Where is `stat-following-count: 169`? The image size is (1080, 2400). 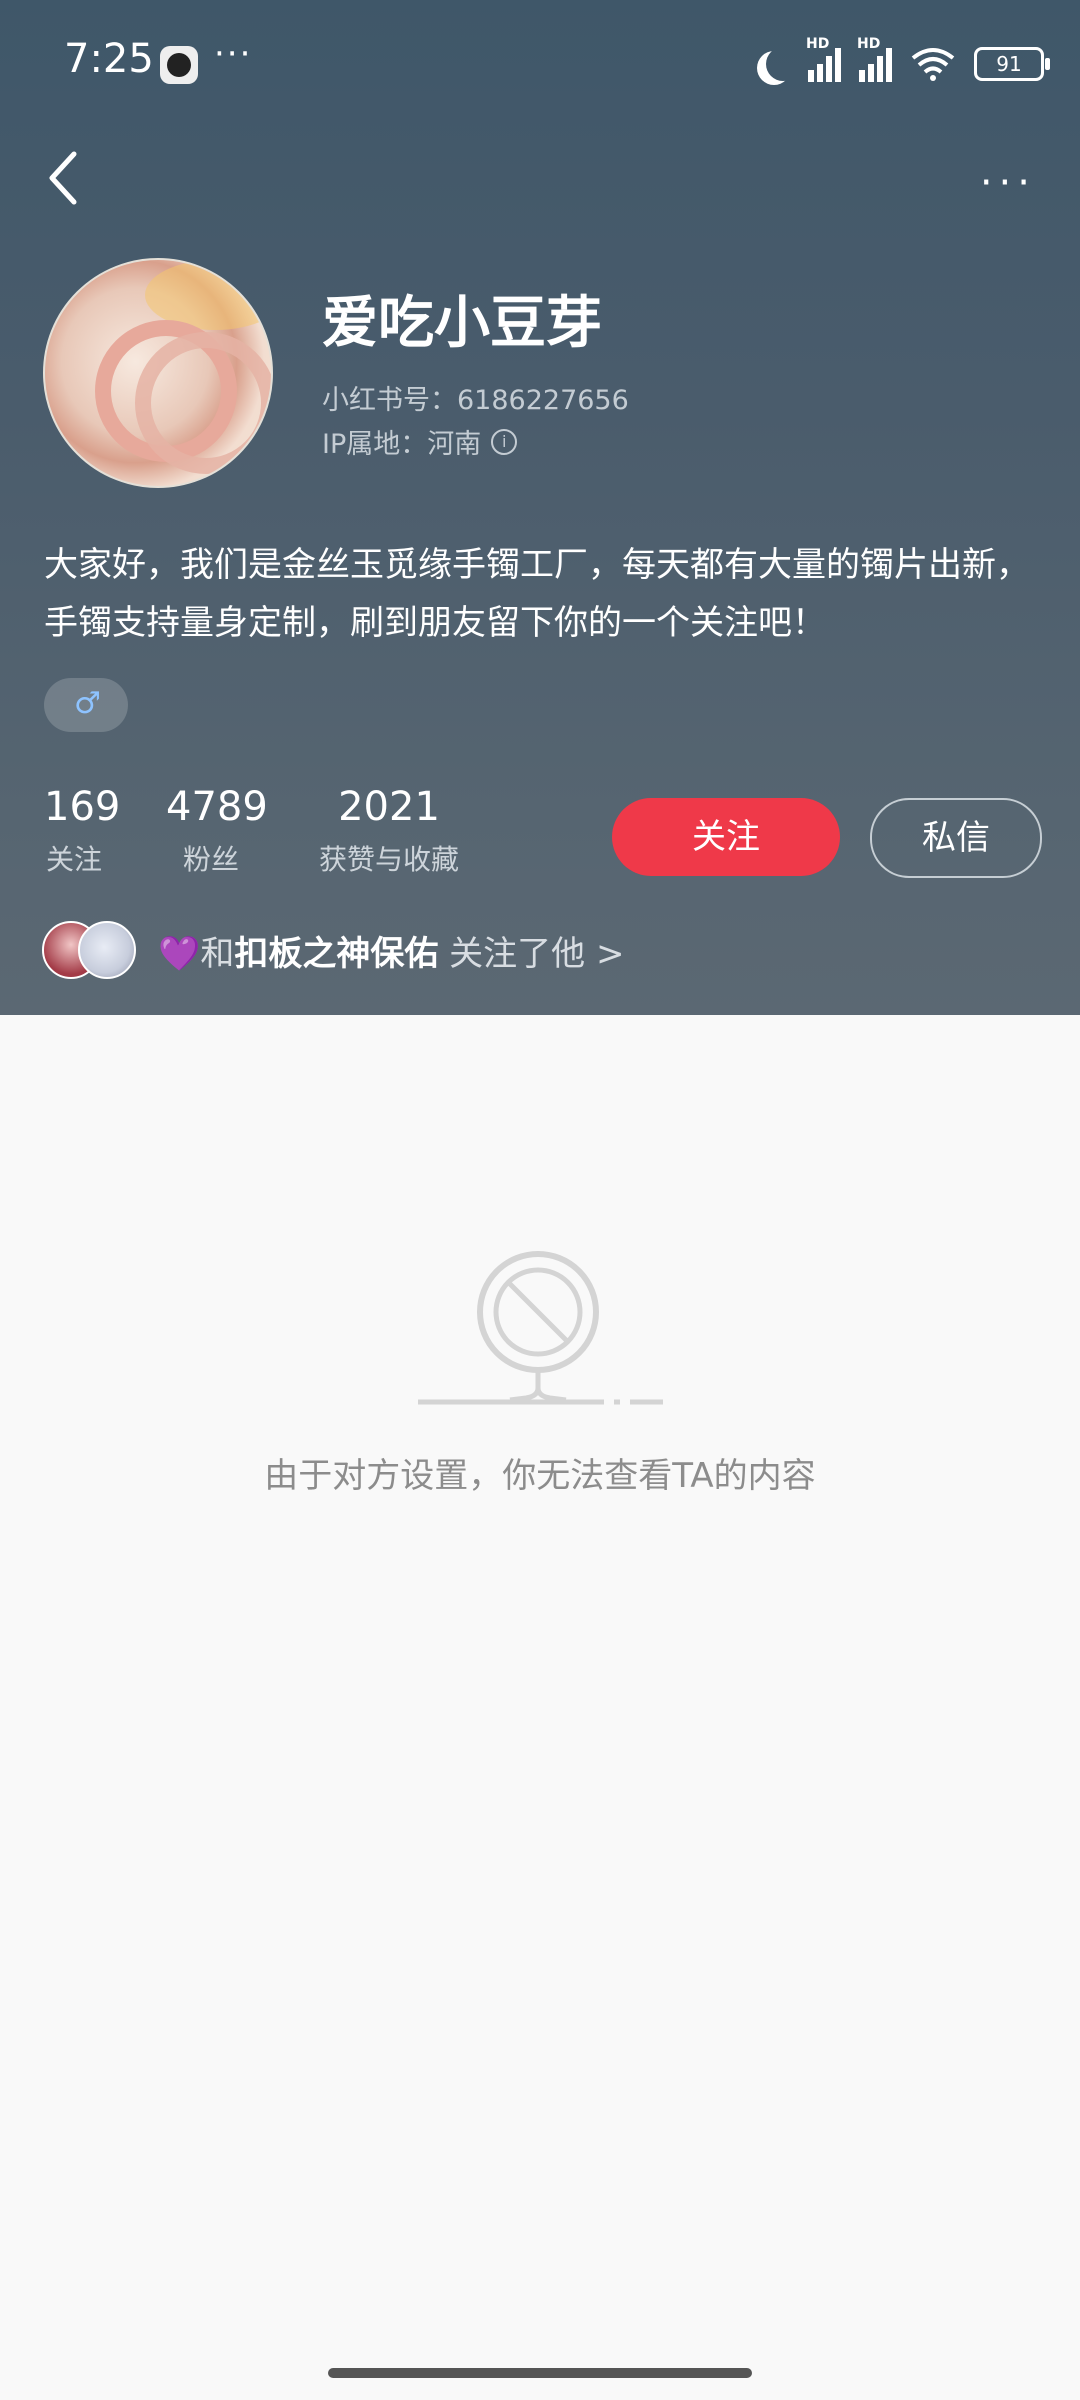
stat-following-count: 169 is located at coordinates (82, 807).